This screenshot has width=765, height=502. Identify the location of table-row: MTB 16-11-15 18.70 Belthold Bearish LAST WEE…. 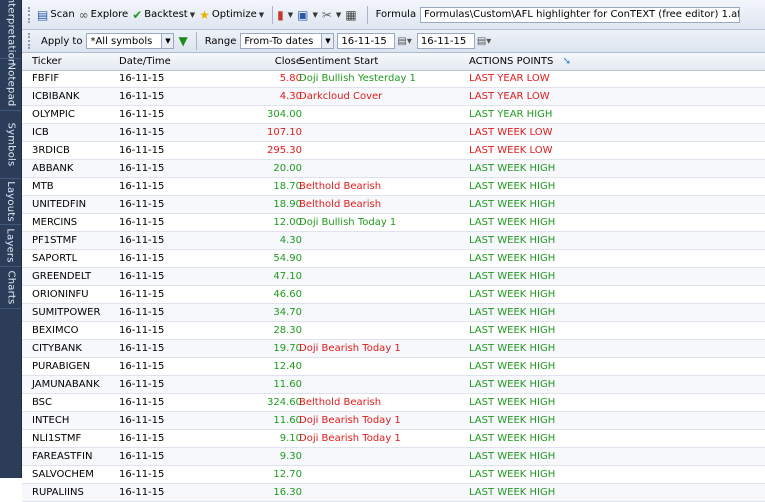
(393, 187).